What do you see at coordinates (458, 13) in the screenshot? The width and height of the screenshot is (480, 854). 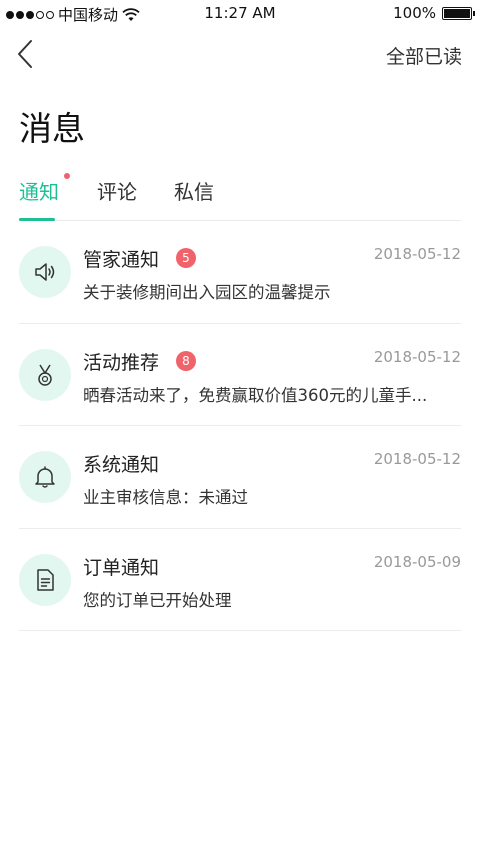 I see `battery-icon` at bounding box center [458, 13].